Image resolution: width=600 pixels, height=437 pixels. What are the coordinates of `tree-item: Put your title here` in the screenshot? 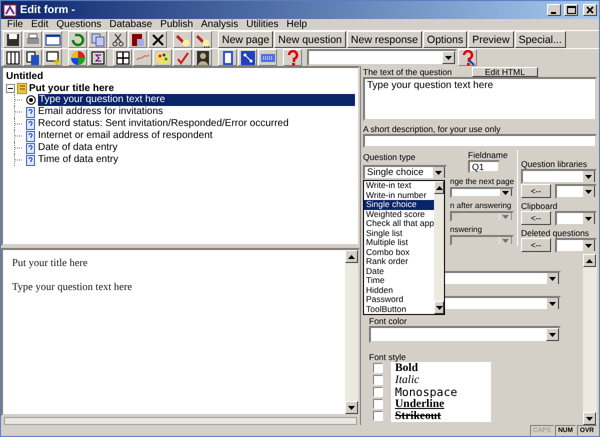 It's located at (71, 88).